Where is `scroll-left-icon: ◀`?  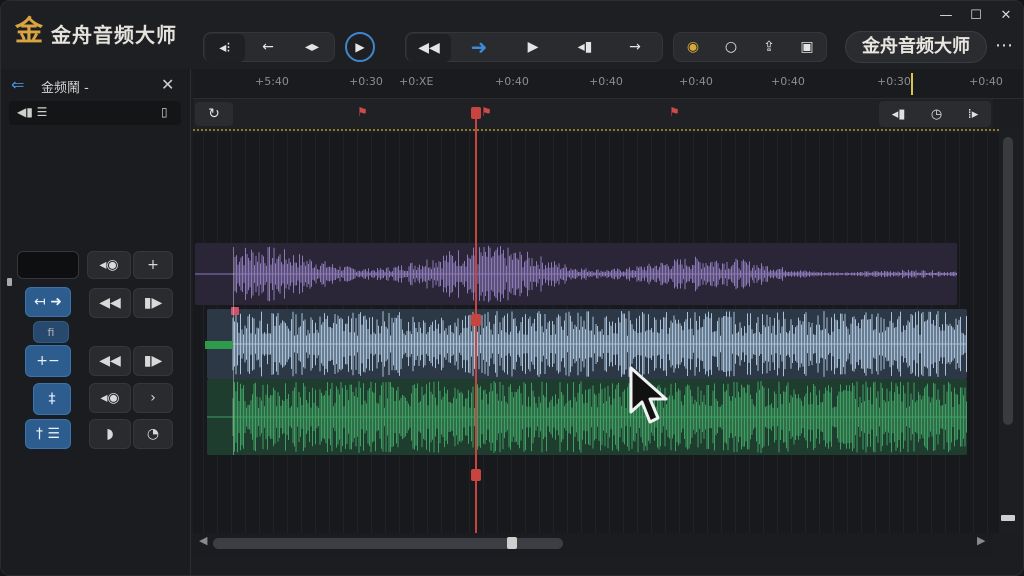 scroll-left-icon: ◀ is located at coordinates (203, 540).